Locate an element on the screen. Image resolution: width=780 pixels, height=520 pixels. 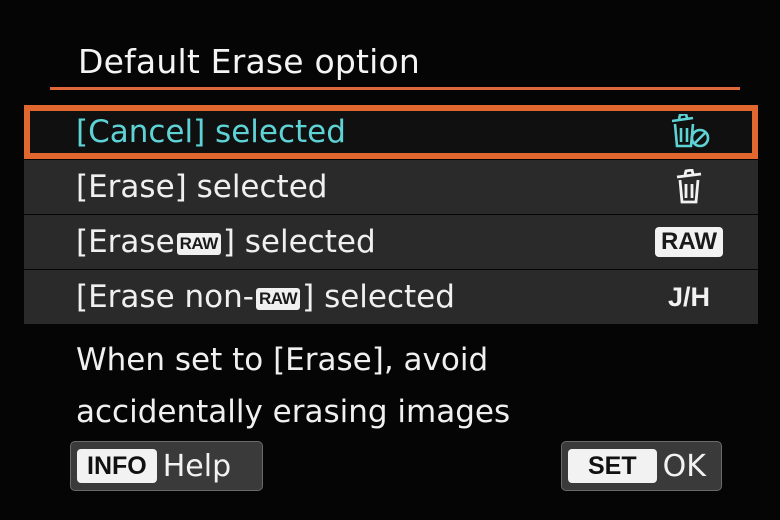
ok-label: OK is located at coordinates (684, 466).